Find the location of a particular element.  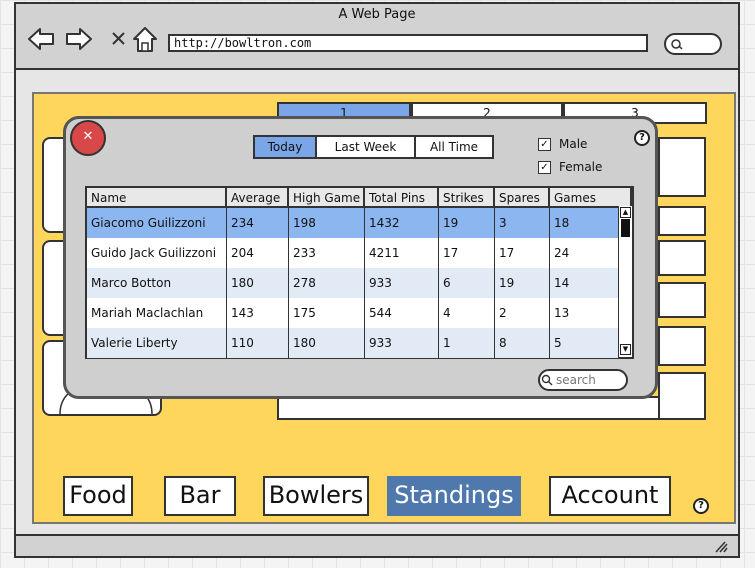

cell-name: Guido Jack Guilizzoni is located at coordinates (157, 253).